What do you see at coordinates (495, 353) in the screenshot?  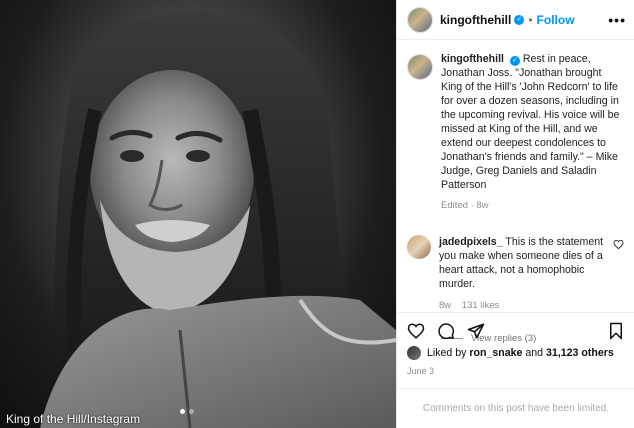 I see `liker-username: ron_snake` at bounding box center [495, 353].